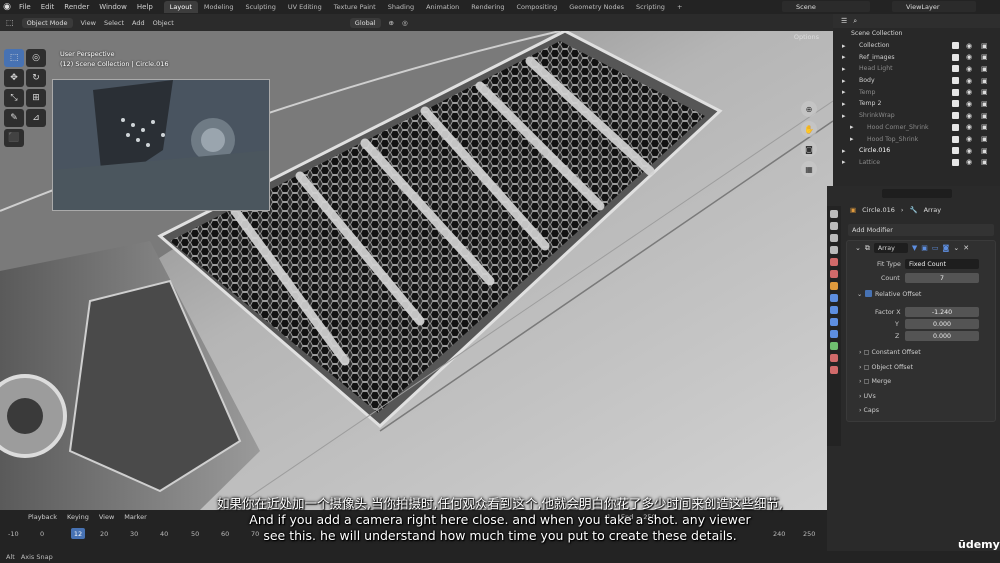 This screenshot has height=563, width=1000. Describe the element at coordinates (914, 248) in the screenshot. I see `edit-mode-toggle-icon: ▼` at that location.